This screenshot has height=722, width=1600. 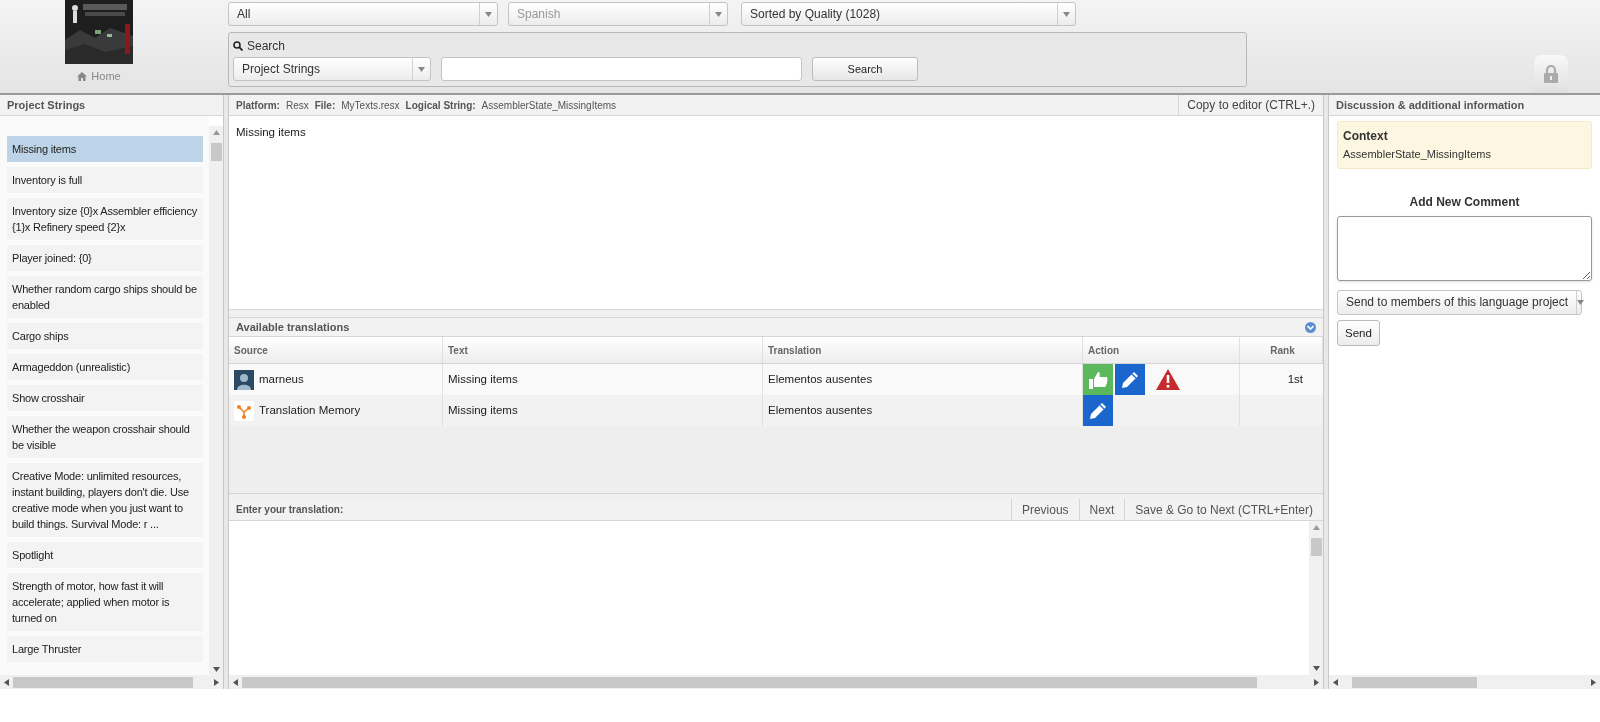 What do you see at coordinates (310, 410) in the screenshot?
I see `source-name: Translation Memory` at bounding box center [310, 410].